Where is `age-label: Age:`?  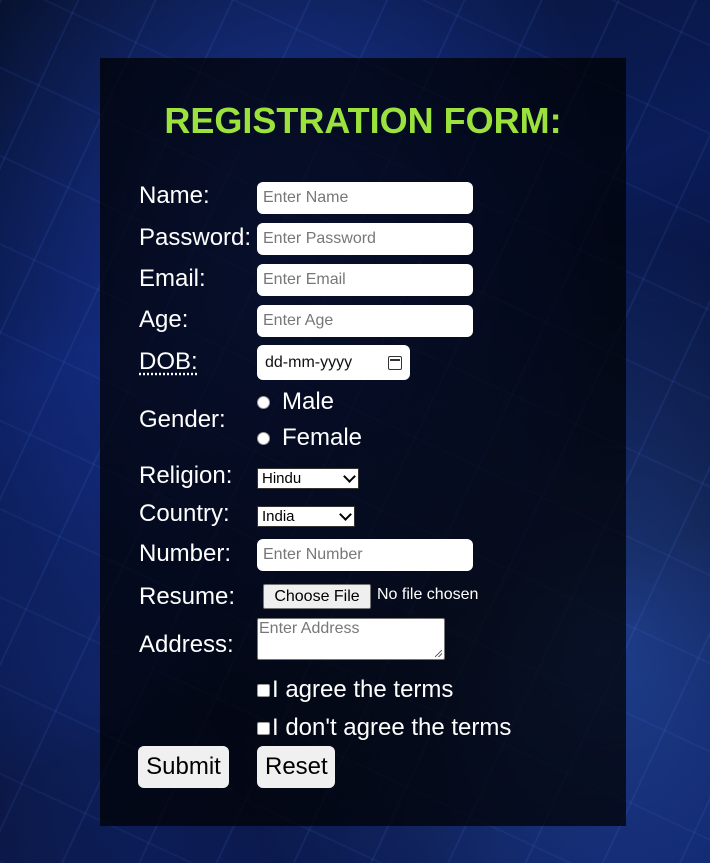
age-label: Age: is located at coordinates (164, 319).